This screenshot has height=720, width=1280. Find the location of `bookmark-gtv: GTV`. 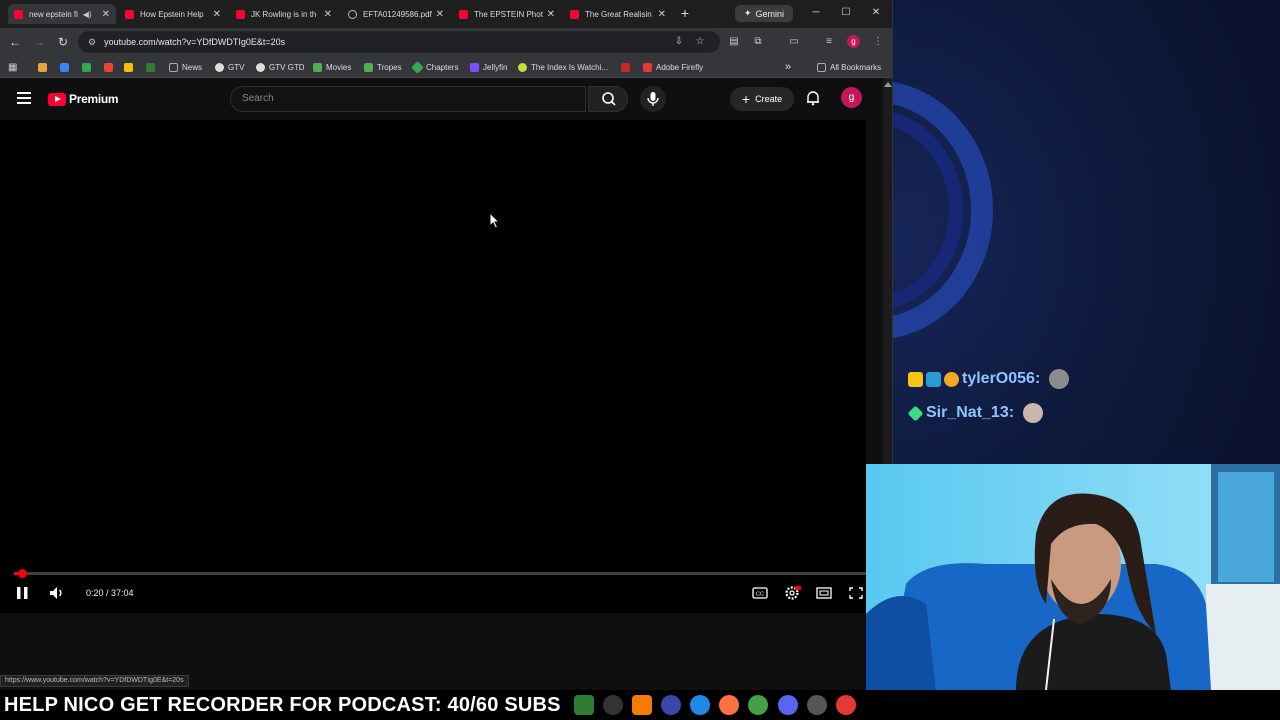

bookmark-gtv: GTV is located at coordinates (229, 67).